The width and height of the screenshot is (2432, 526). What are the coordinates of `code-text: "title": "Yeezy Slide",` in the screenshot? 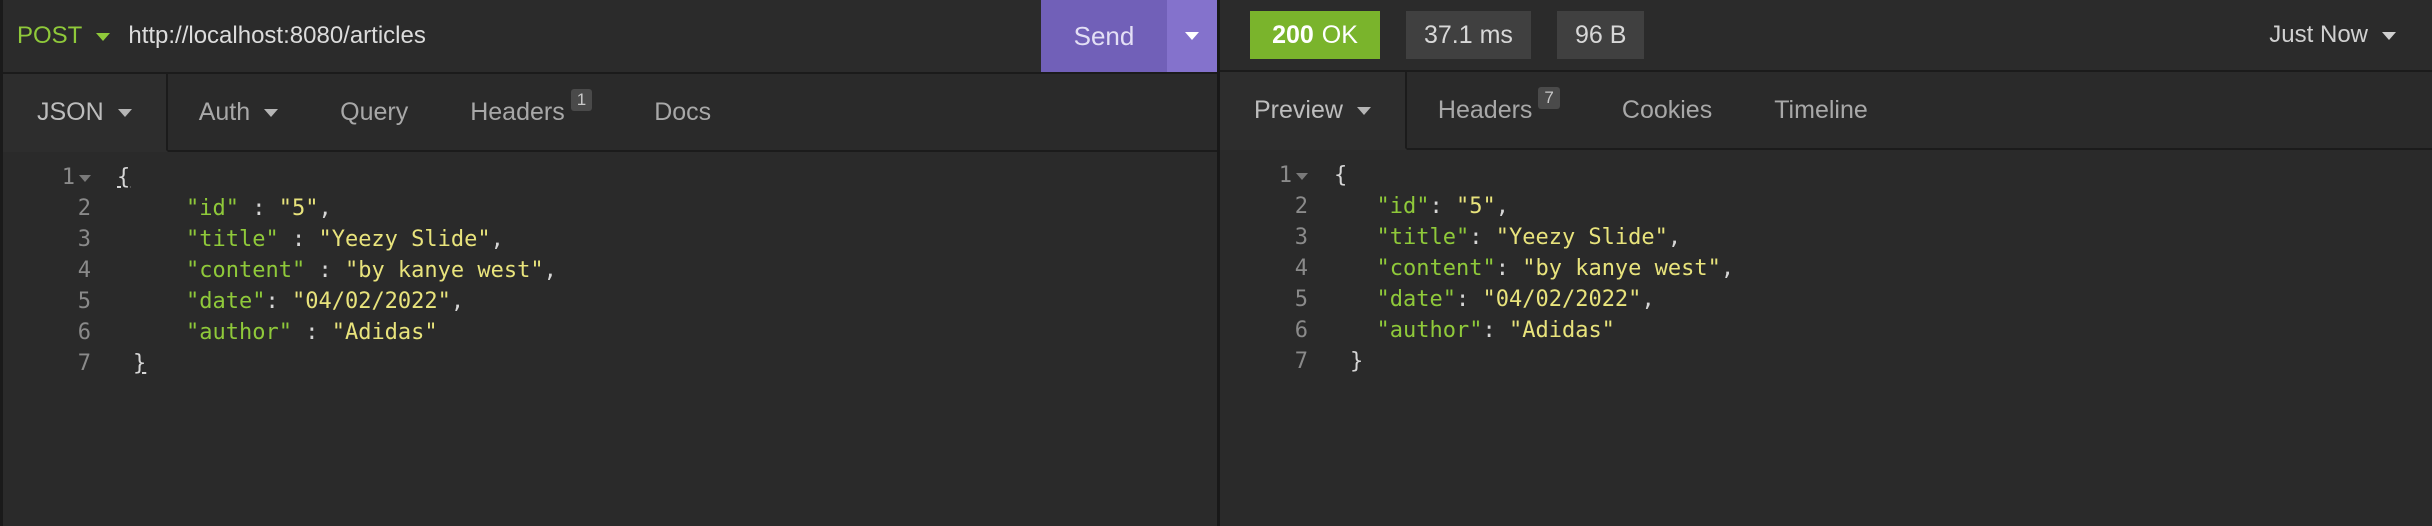 It's located at (1503, 237).